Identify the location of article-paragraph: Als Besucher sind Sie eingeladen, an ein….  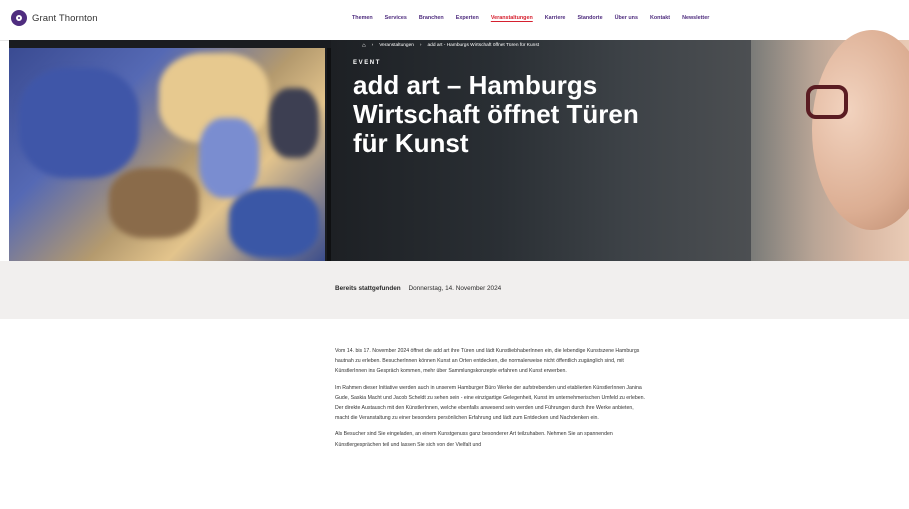
(474, 439).